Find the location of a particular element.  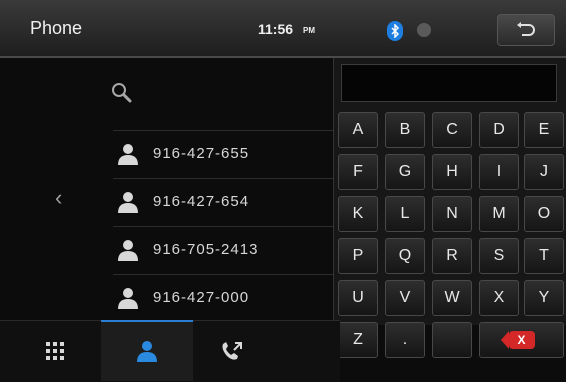

key: H is located at coordinates (452, 172).